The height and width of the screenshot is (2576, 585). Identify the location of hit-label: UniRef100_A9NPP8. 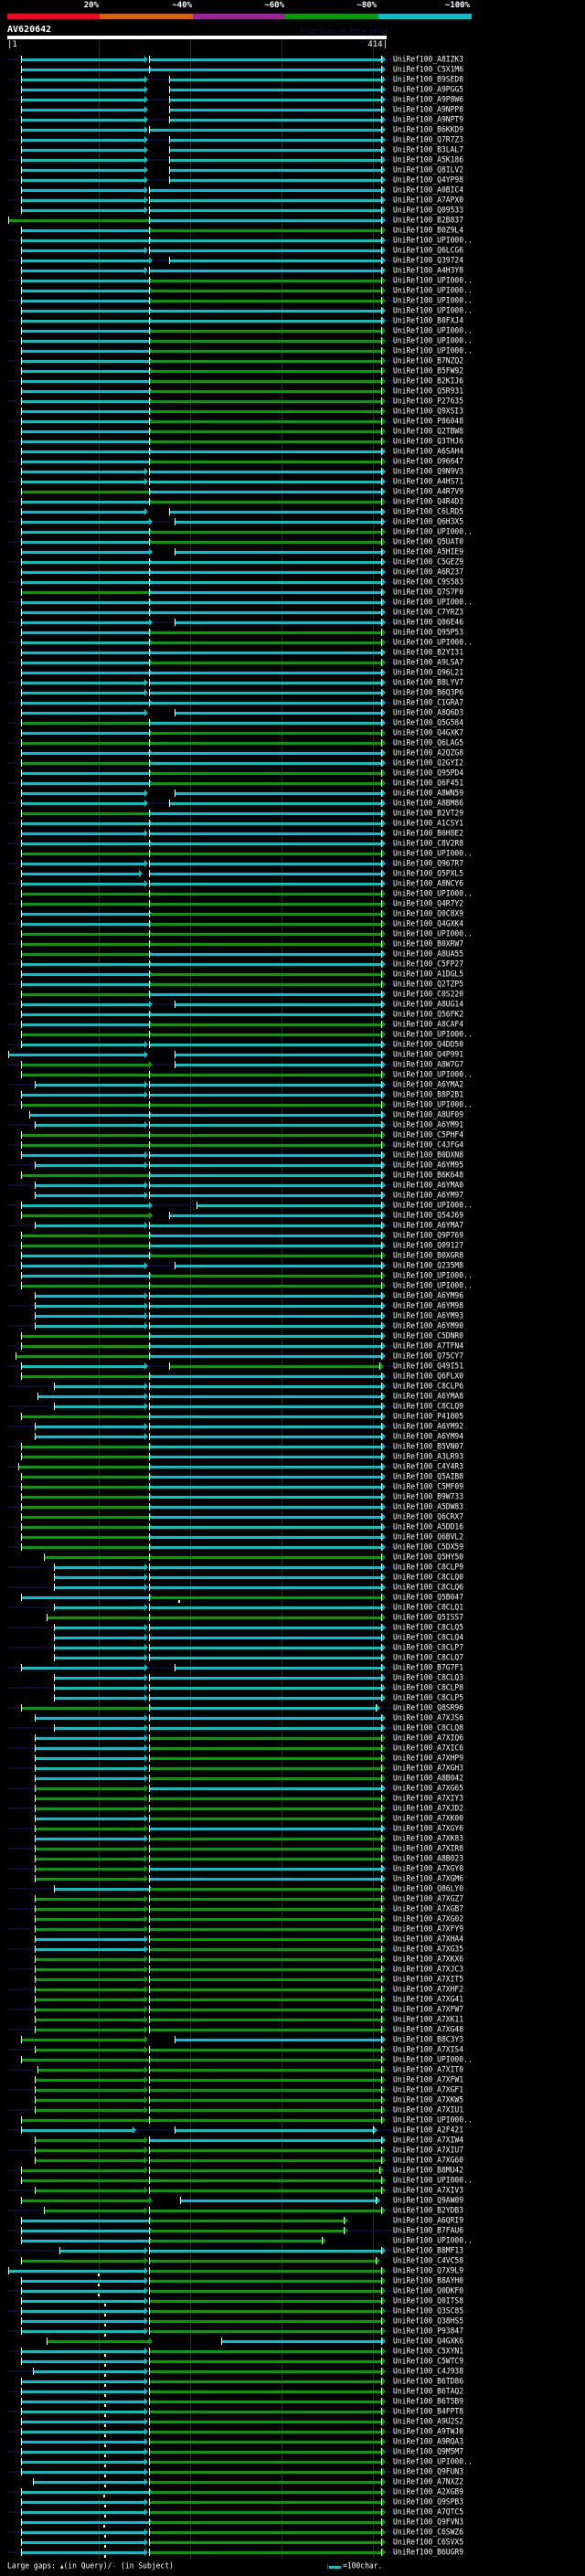
(428, 108).